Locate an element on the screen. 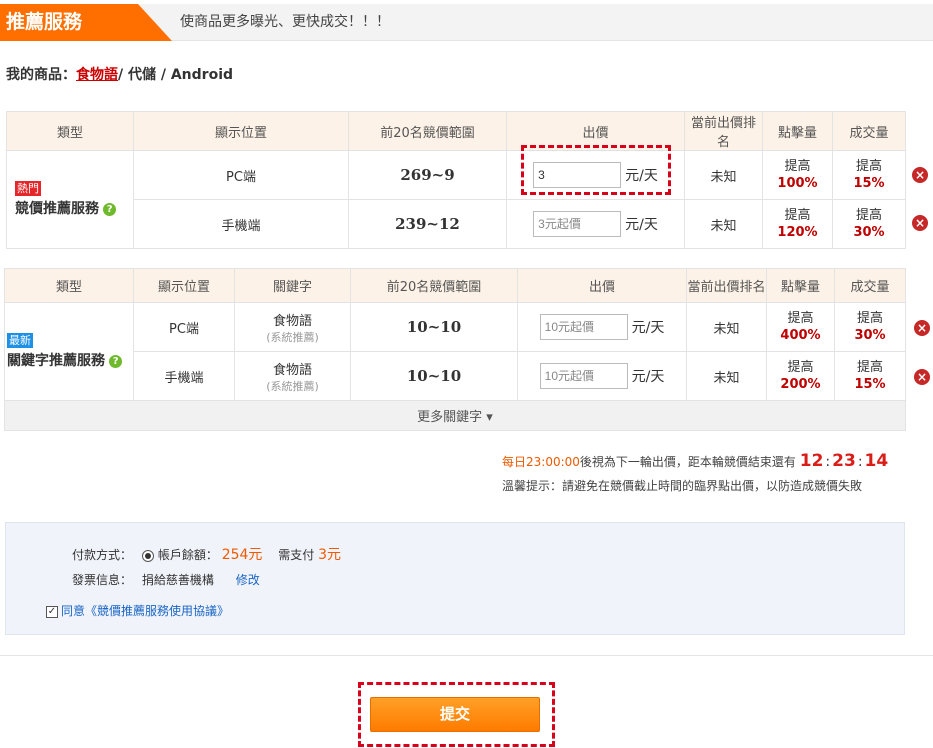 The width and height of the screenshot is (933, 748). range-cell: 10~10 is located at coordinates (434, 327).